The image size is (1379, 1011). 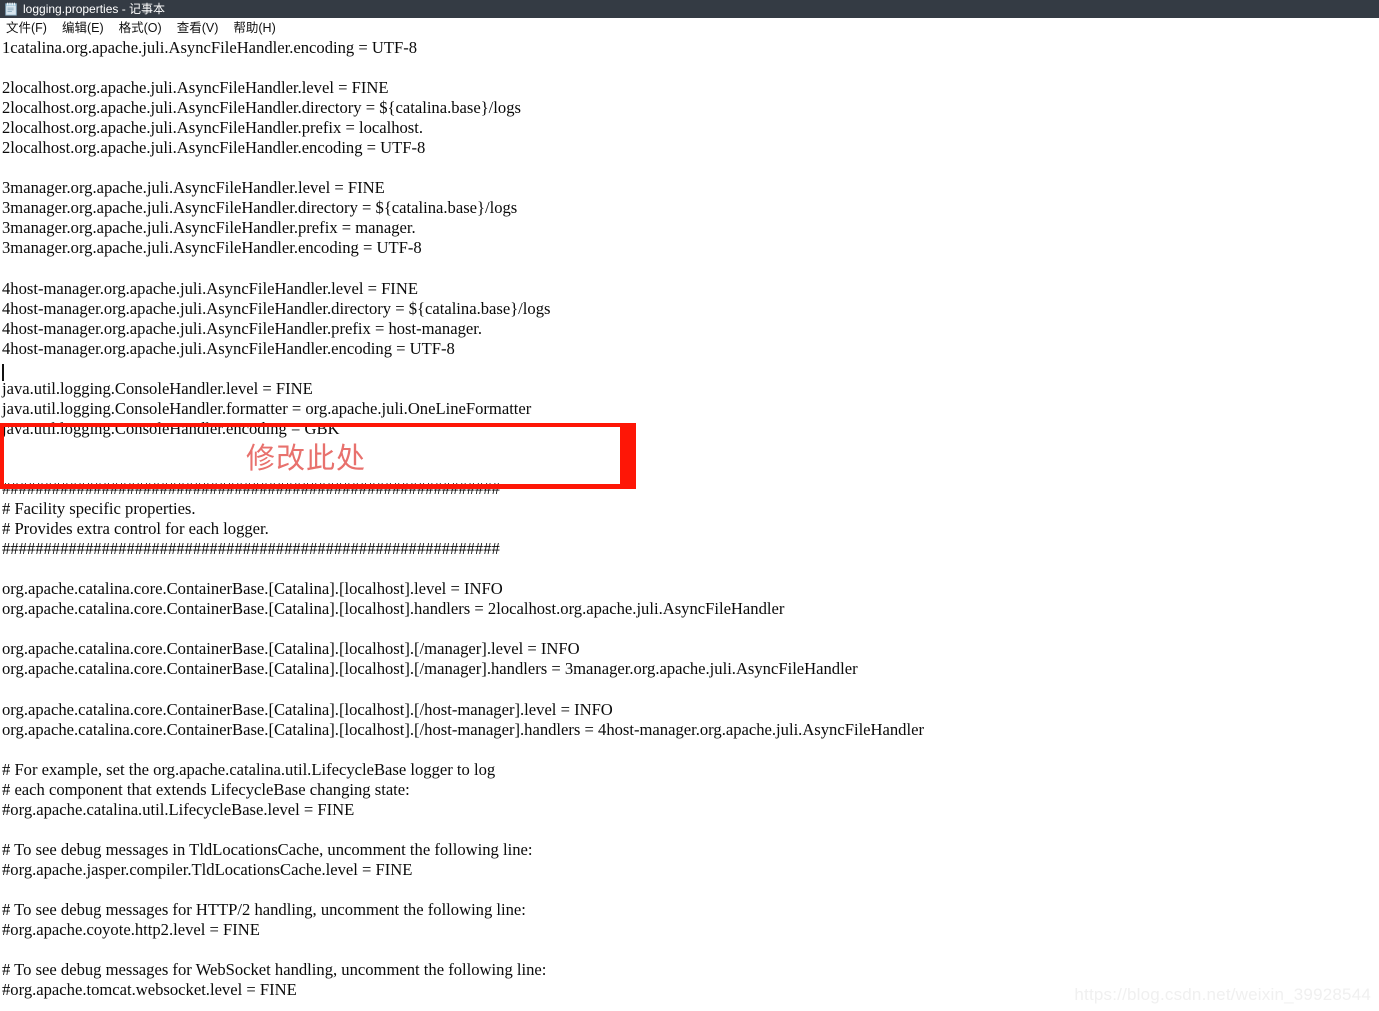 What do you see at coordinates (306, 459) in the screenshot?
I see `annotation-label: 修改此处` at bounding box center [306, 459].